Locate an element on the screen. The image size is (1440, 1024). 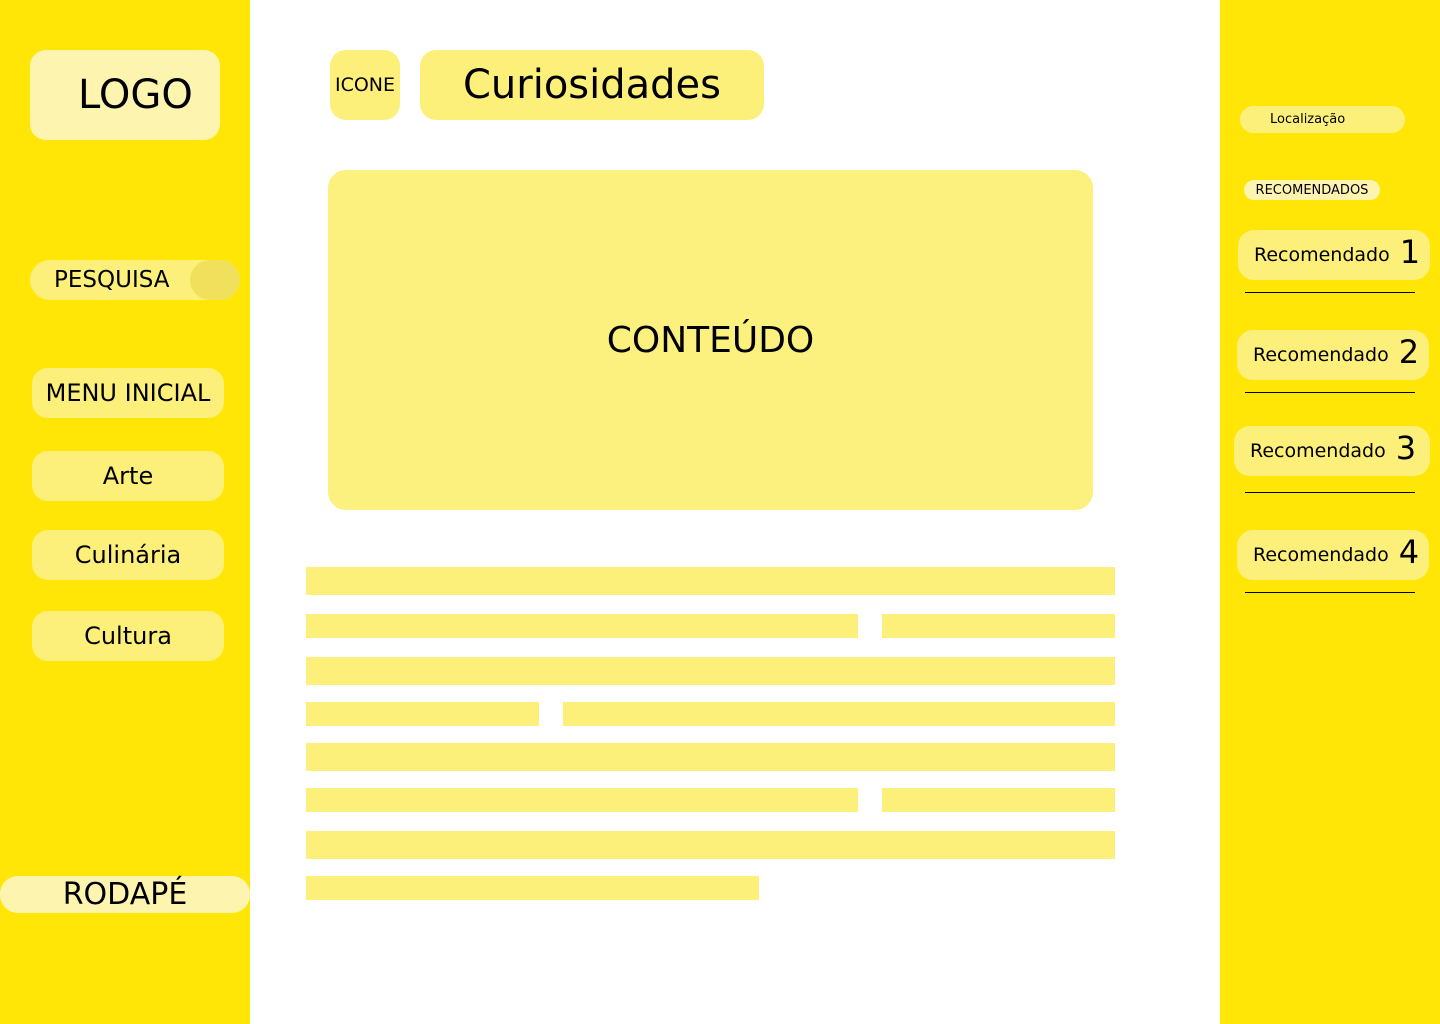
footer: RODAPÉ is located at coordinates (125, 894).